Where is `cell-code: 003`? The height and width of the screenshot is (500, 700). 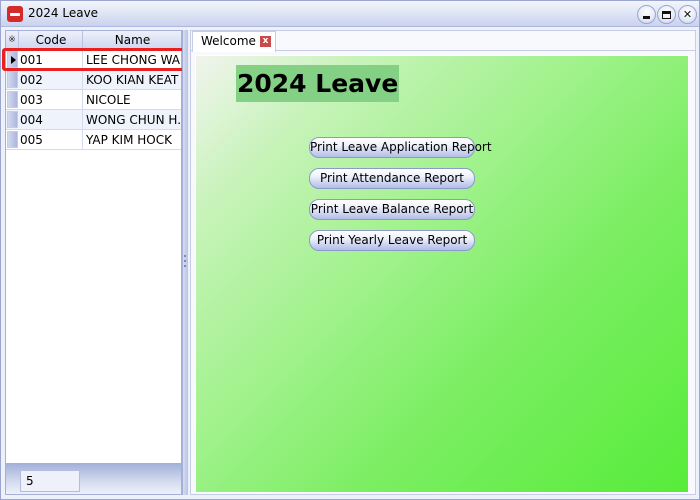
cell-code: 003 is located at coordinates (51, 100).